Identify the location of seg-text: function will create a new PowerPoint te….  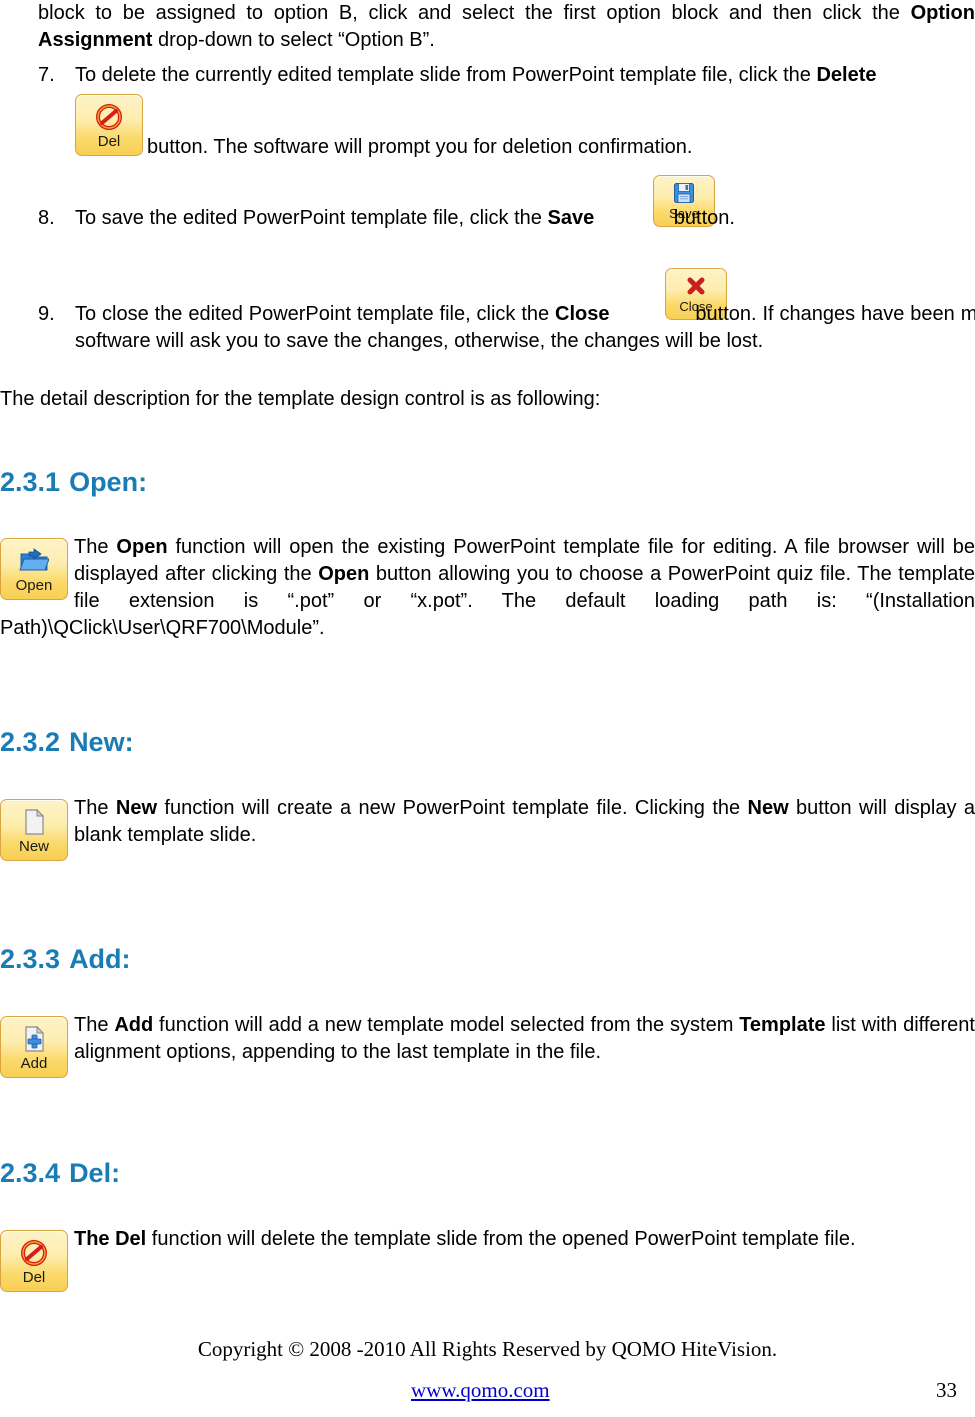
(452, 808).